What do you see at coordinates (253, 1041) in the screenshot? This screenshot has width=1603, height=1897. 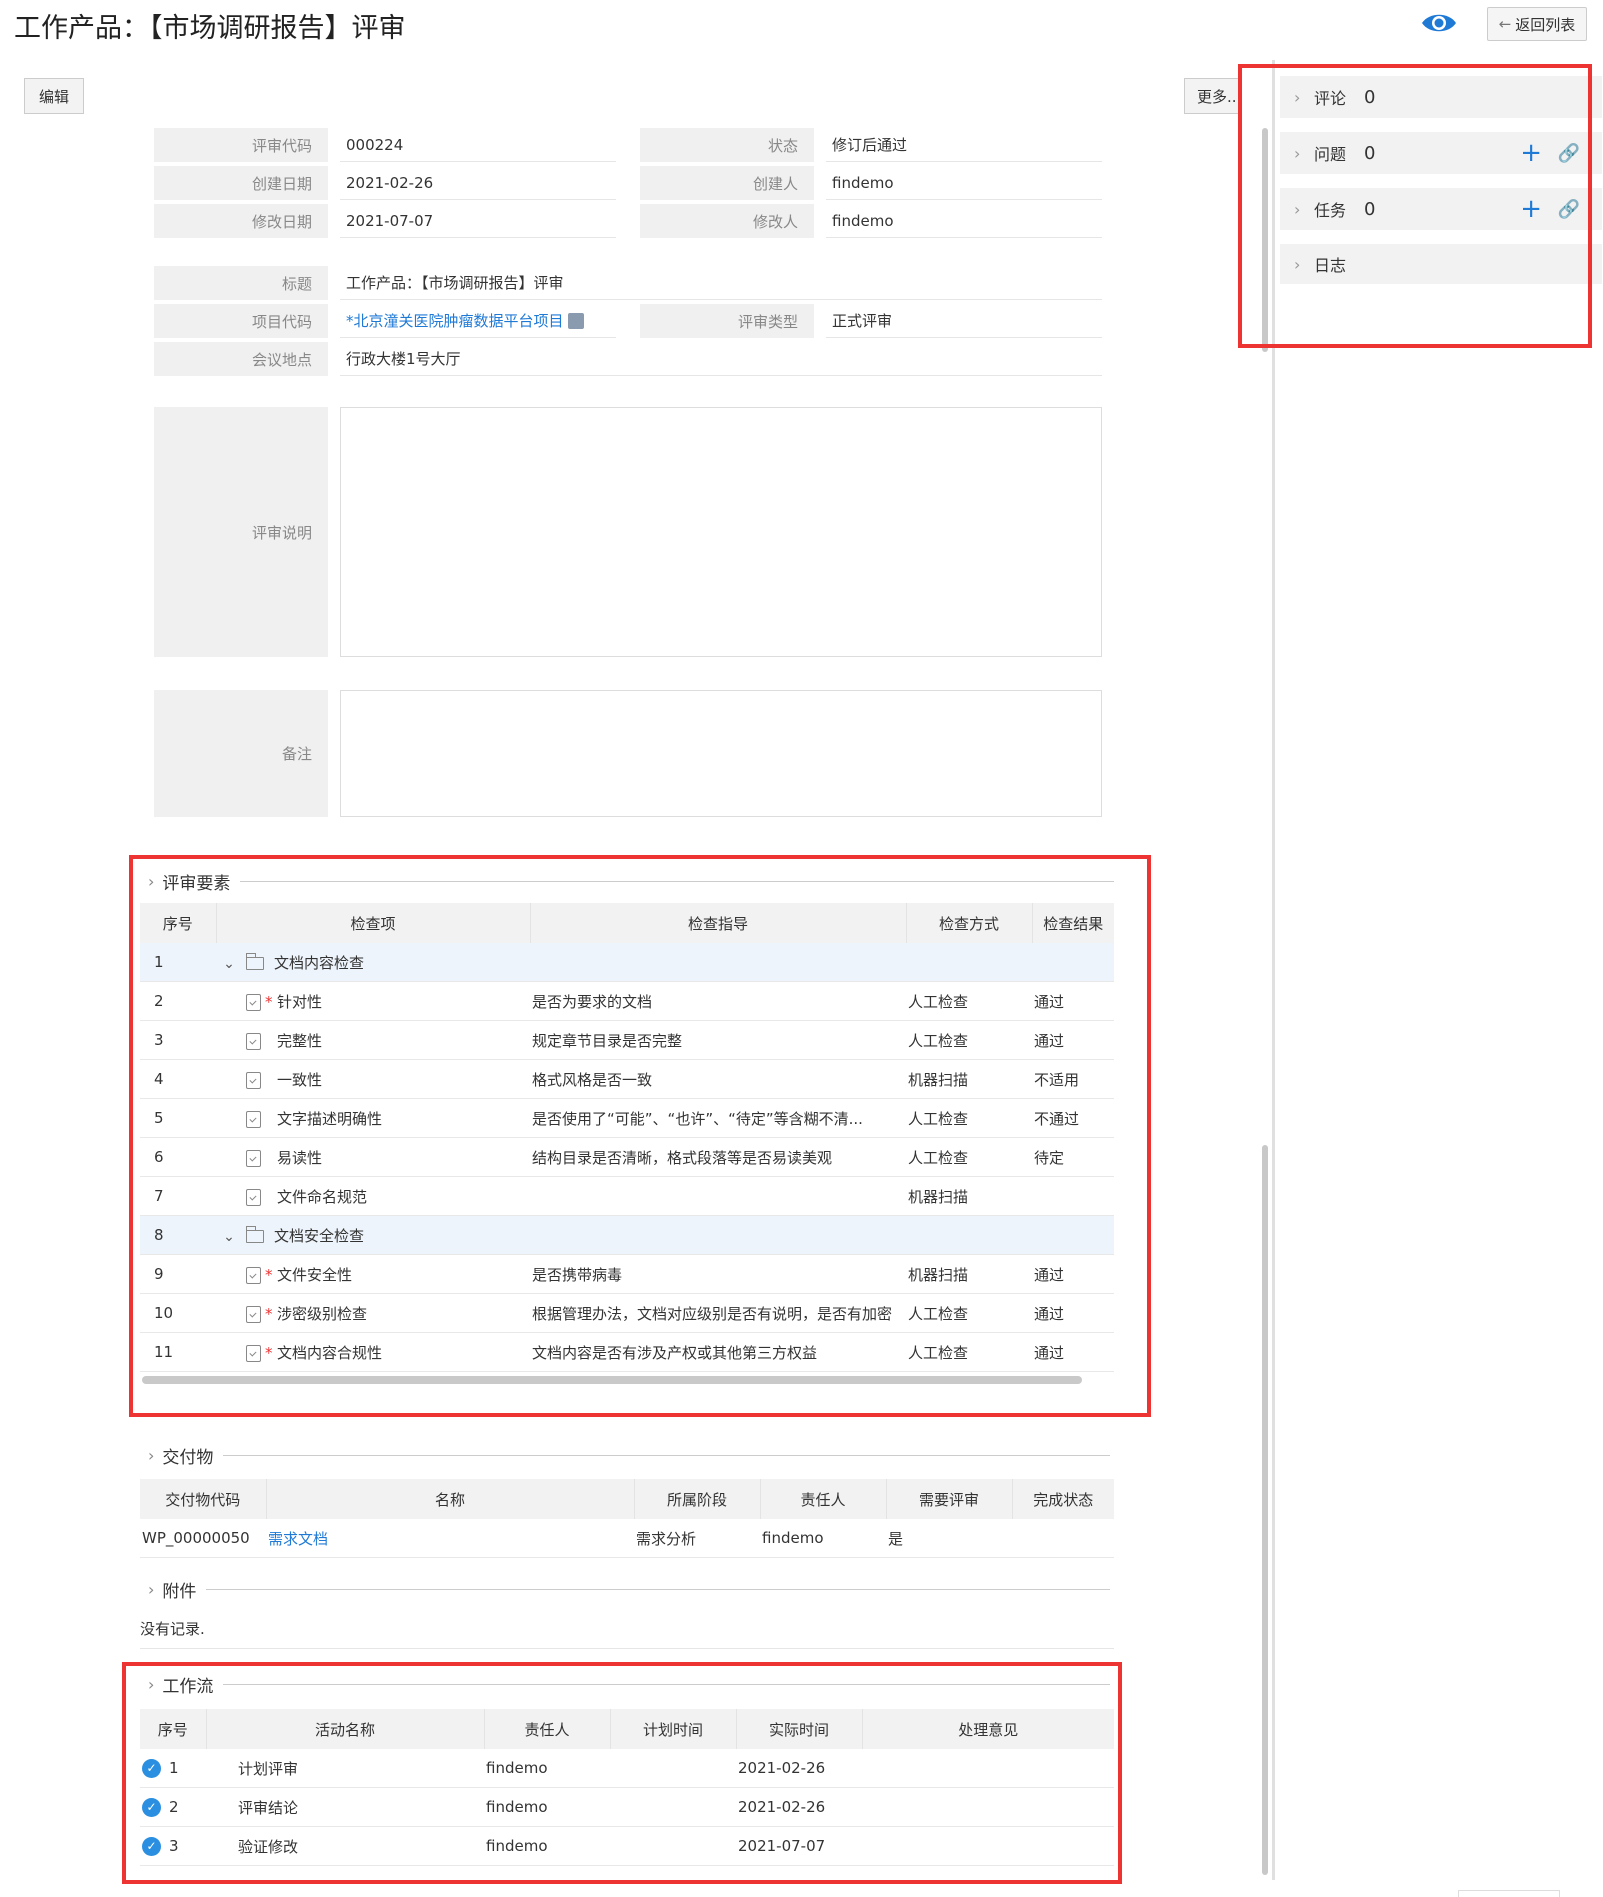 I see `checklist-icon` at bounding box center [253, 1041].